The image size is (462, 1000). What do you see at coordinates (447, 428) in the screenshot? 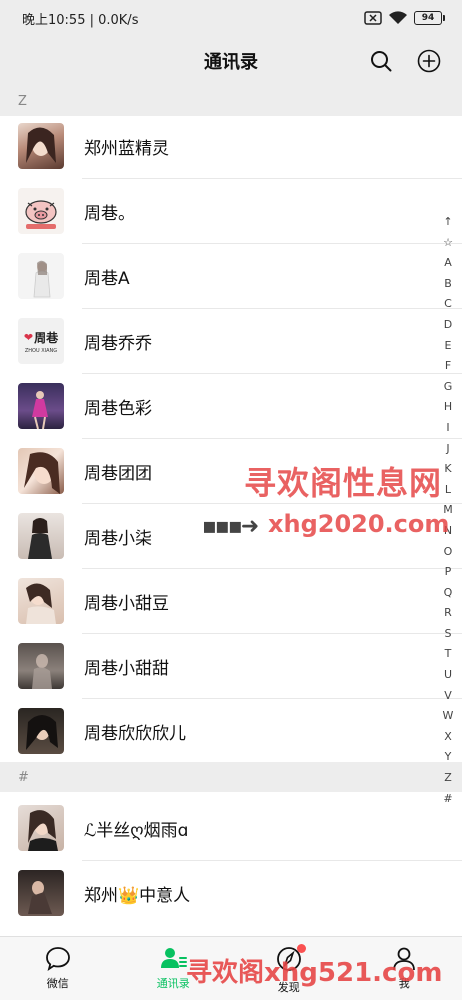
I see `index-letter: I` at bounding box center [447, 428].